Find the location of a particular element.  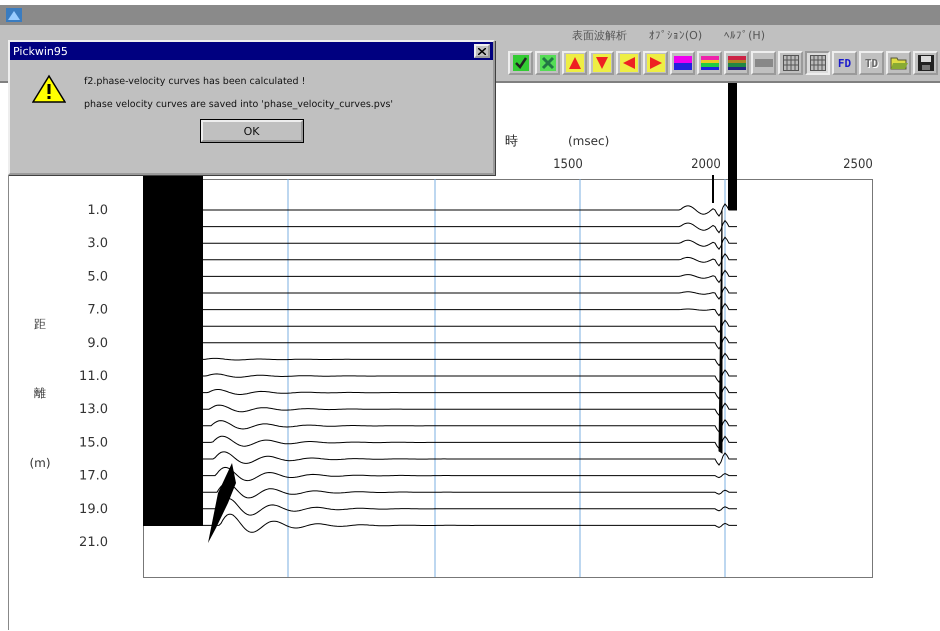

axis-title: 離 is located at coordinates (40, 393).